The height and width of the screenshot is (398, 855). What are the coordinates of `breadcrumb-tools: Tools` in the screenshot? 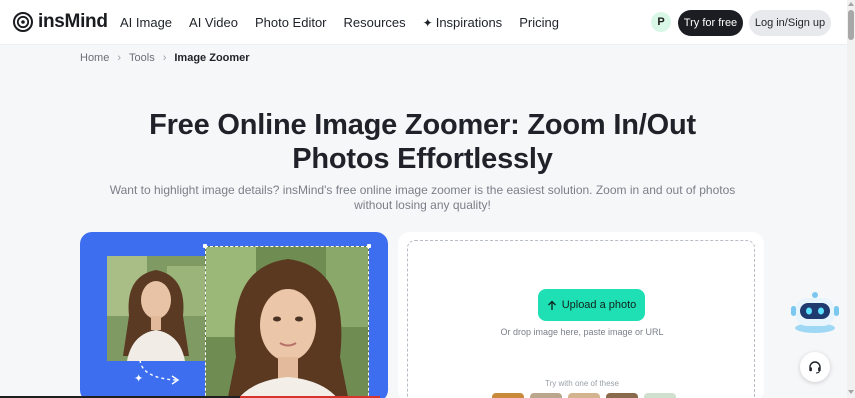 It's located at (142, 58).